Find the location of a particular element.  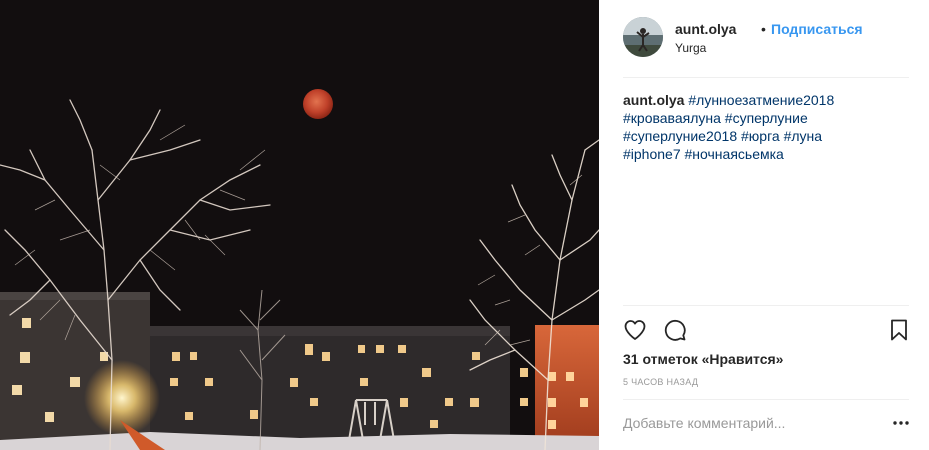

hashtag-link: #луна is located at coordinates (803, 136).